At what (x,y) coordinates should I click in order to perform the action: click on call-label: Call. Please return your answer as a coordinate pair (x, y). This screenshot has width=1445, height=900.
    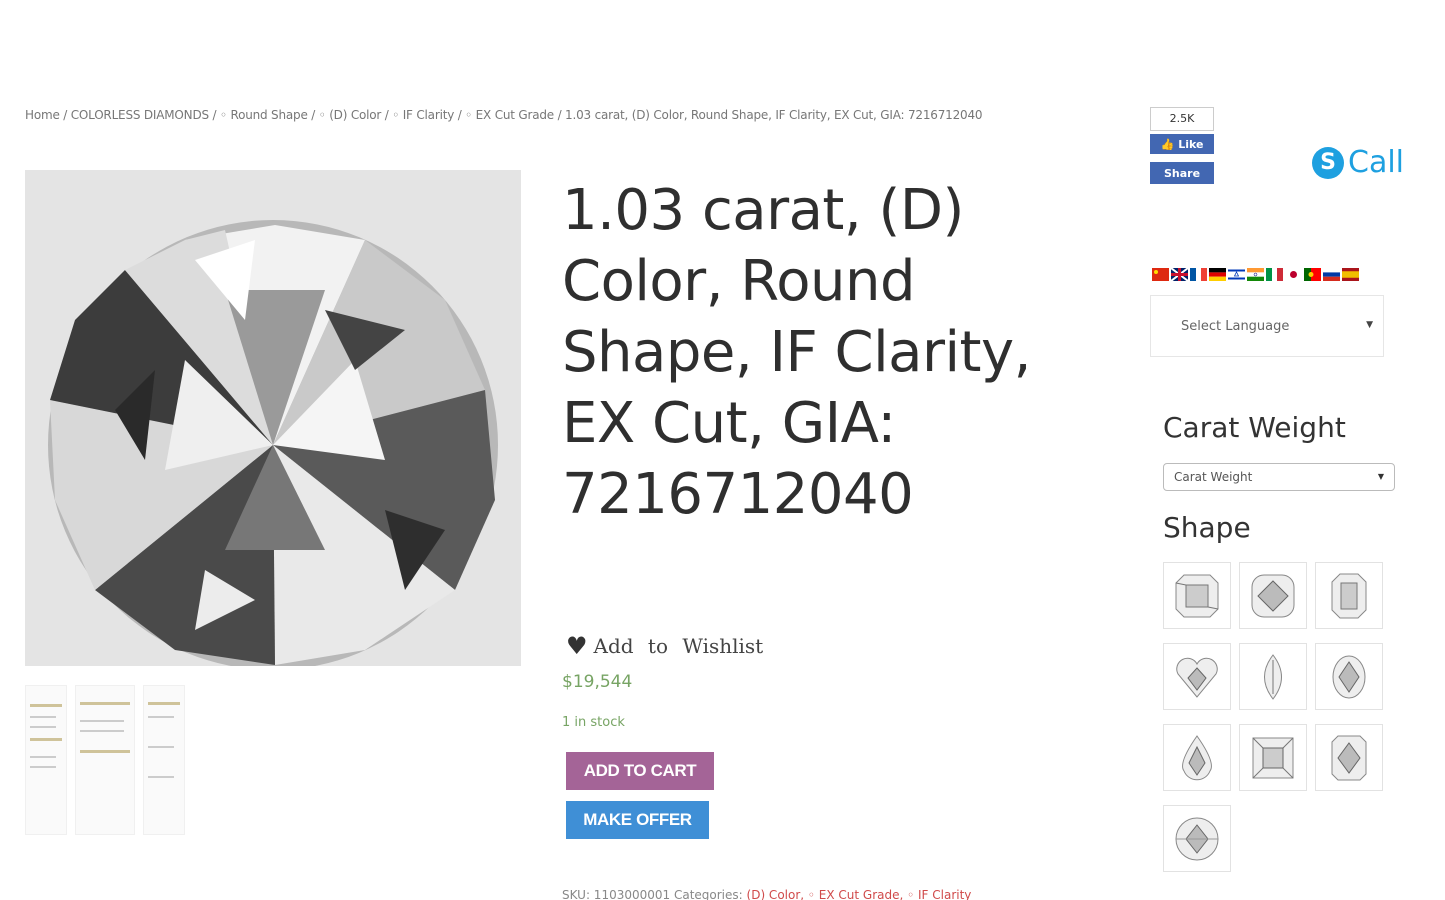
    Looking at the image, I should click on (1376, 162).